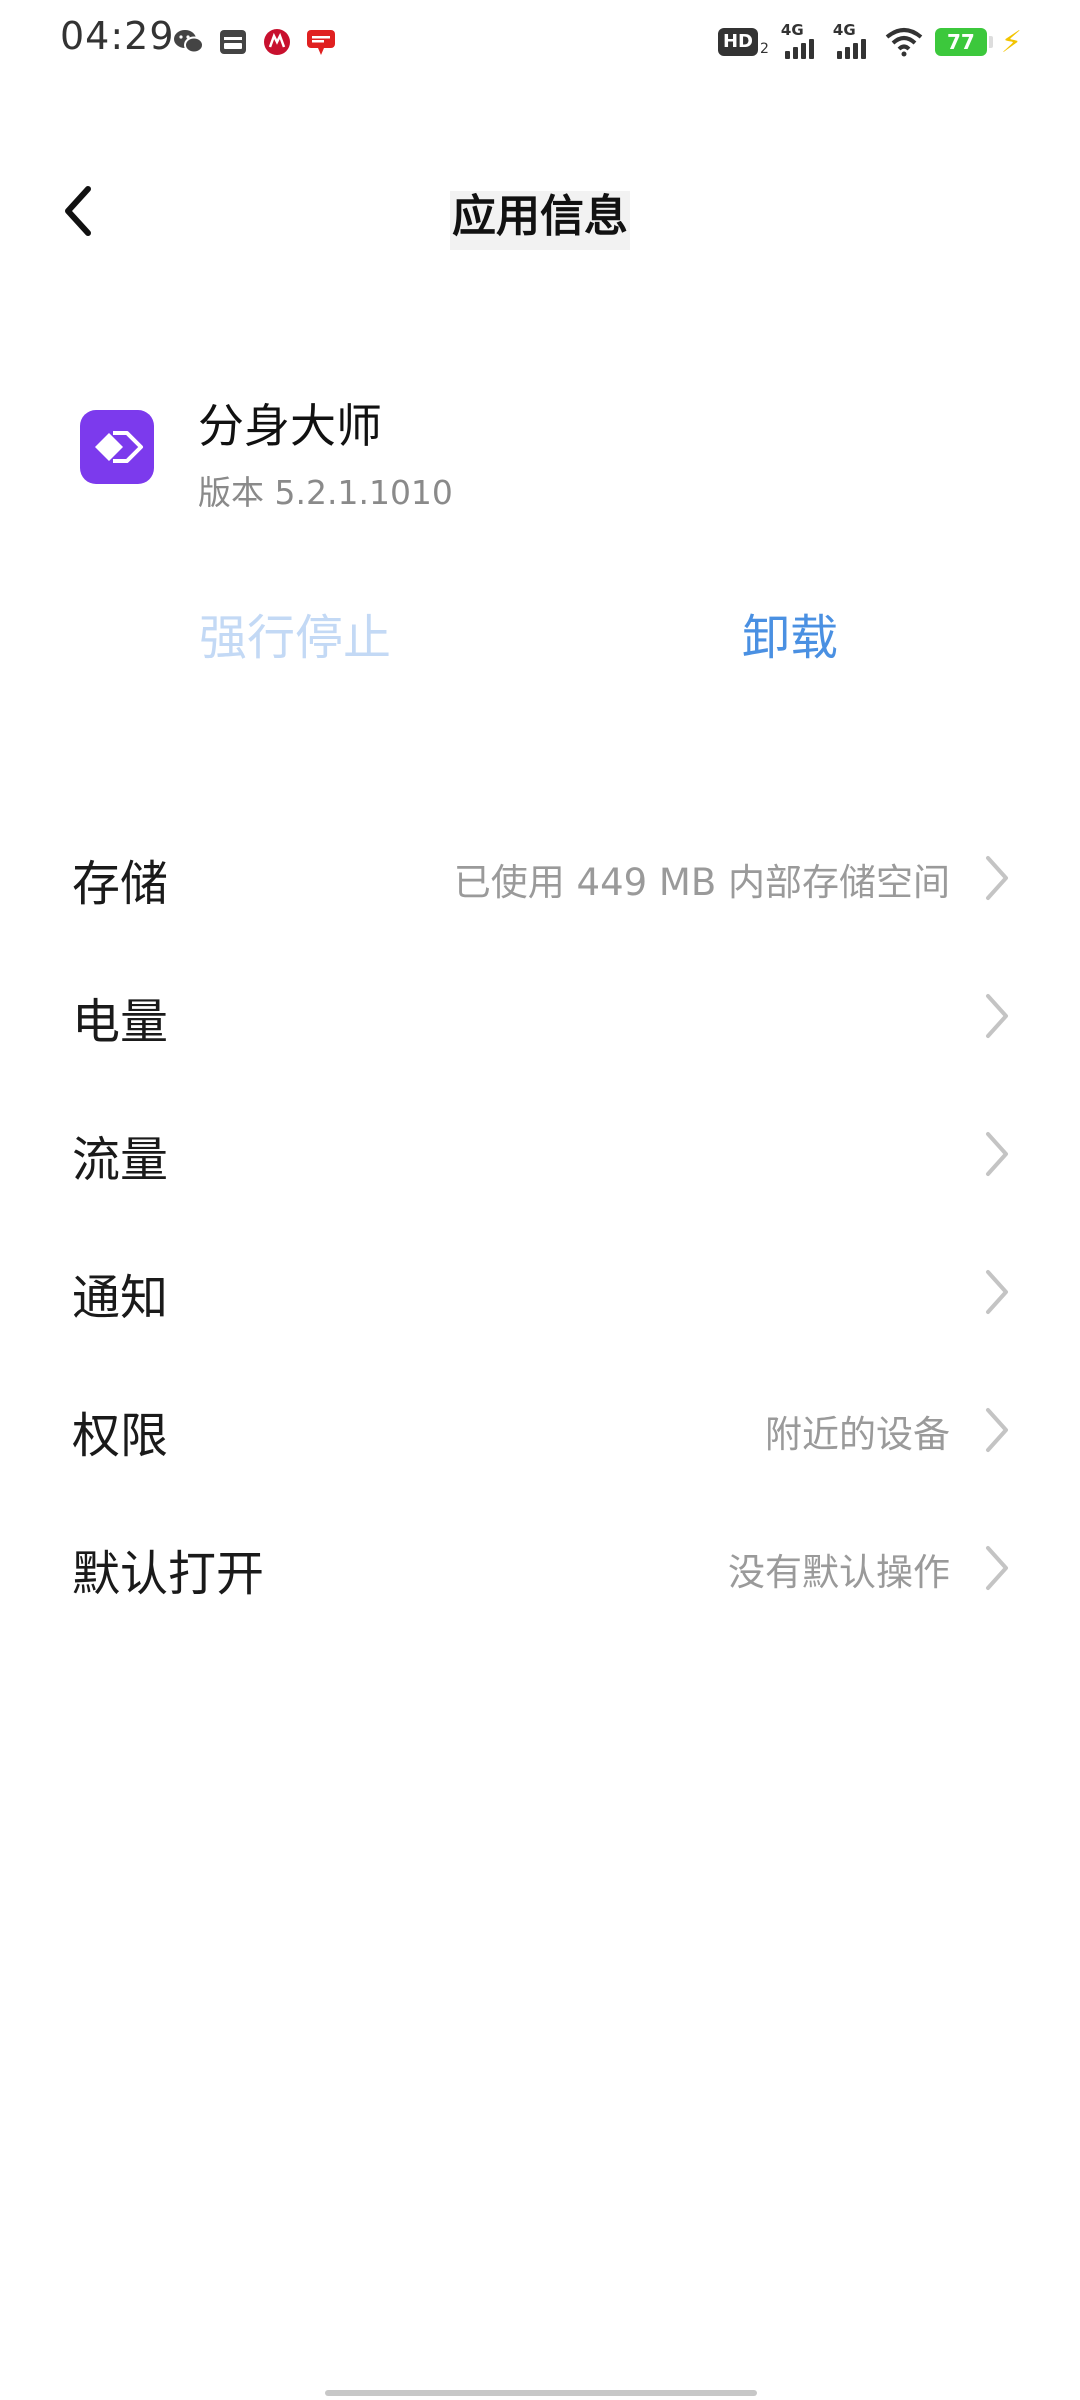  Describe the element at coordinates (1011, 42) in the screenshot. I see `charging-icon: ⚡` at that location.